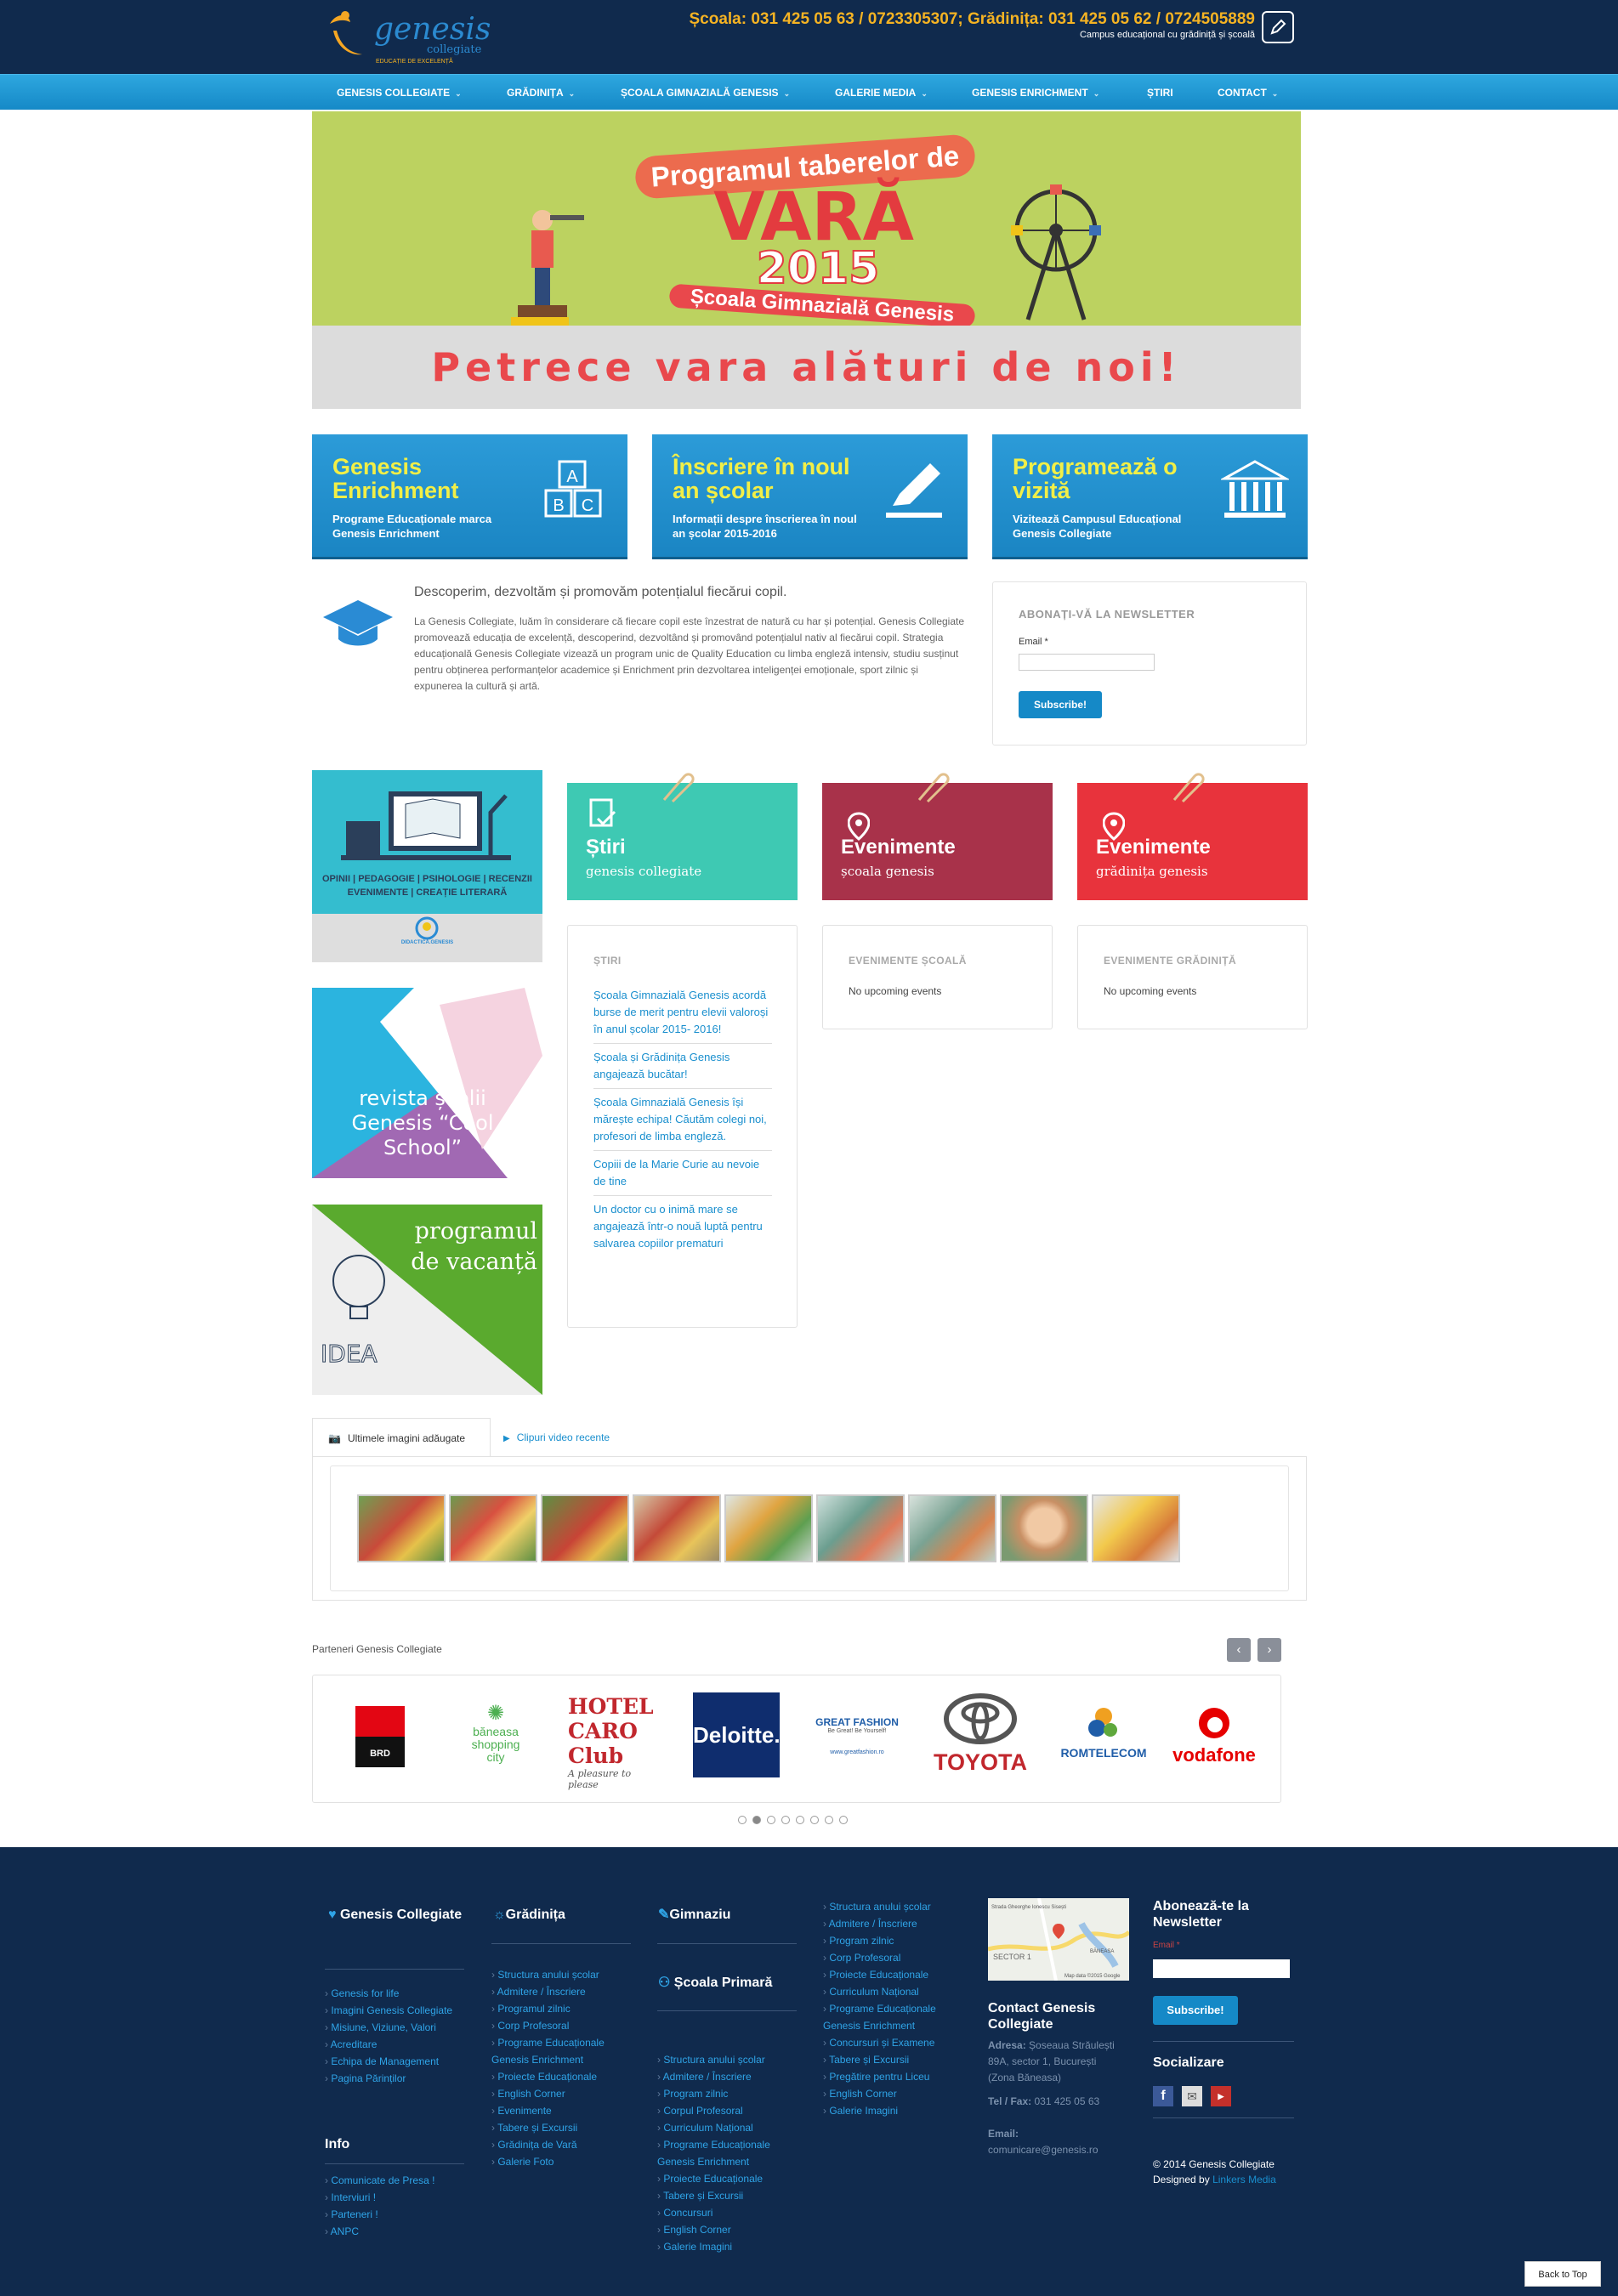  What do you see at coordinates (757, 1820) in the screenshot?
I see `carousel-dot-active` at bounding box center [757, 1820].